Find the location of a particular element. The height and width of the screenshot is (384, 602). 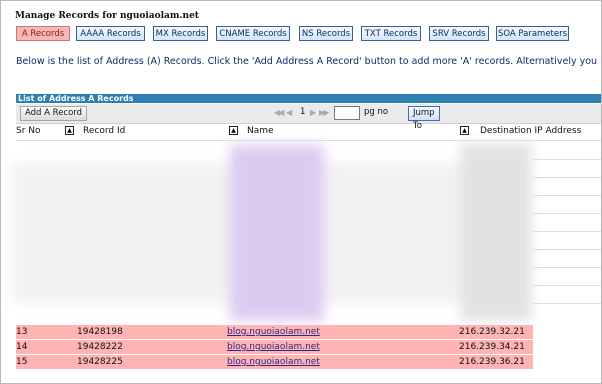

last-page-icon: ▶▶ is located at coordinates (324, 112).